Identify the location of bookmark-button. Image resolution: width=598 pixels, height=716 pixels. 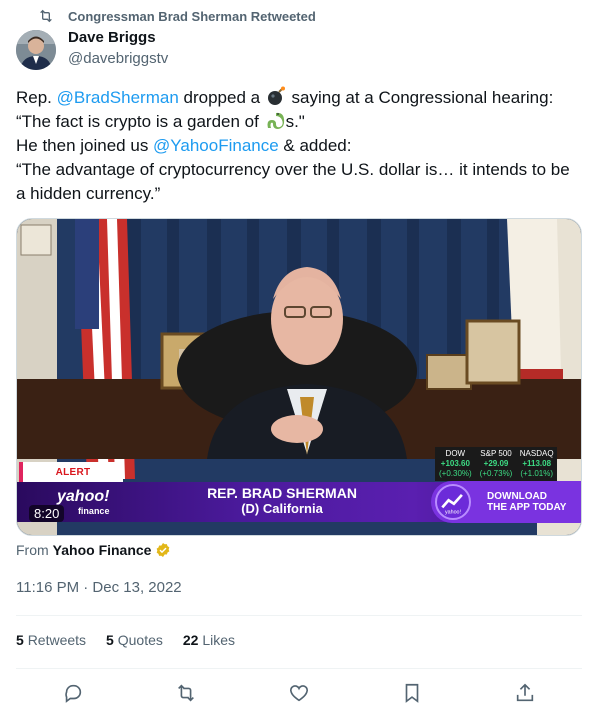
(412, 693).